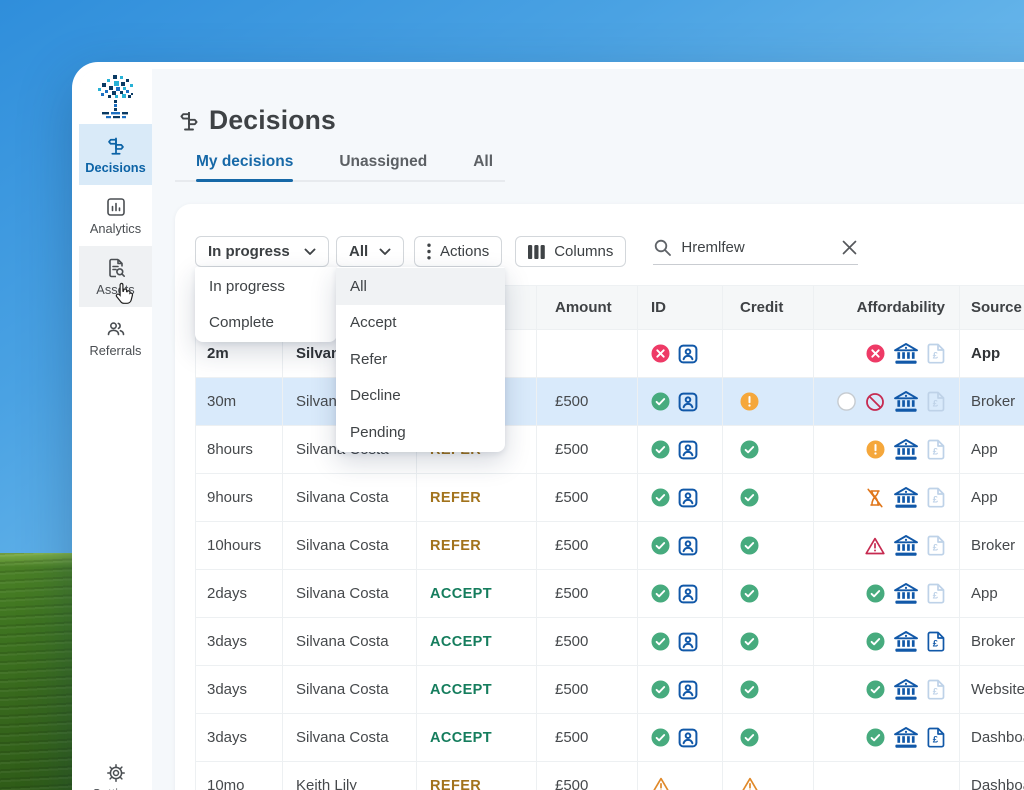  I want to click on cell-amount, so click(587, 353).